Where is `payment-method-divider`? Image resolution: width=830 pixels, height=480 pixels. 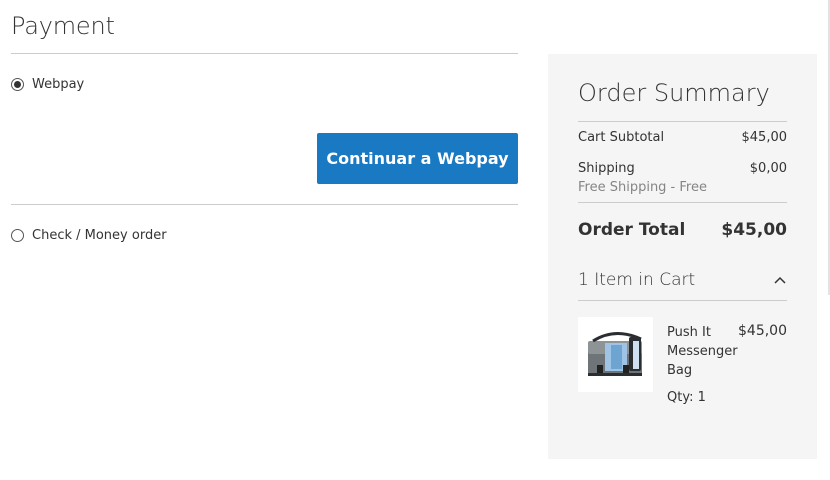
payment-method-divider is located at coordinates (264, 204).